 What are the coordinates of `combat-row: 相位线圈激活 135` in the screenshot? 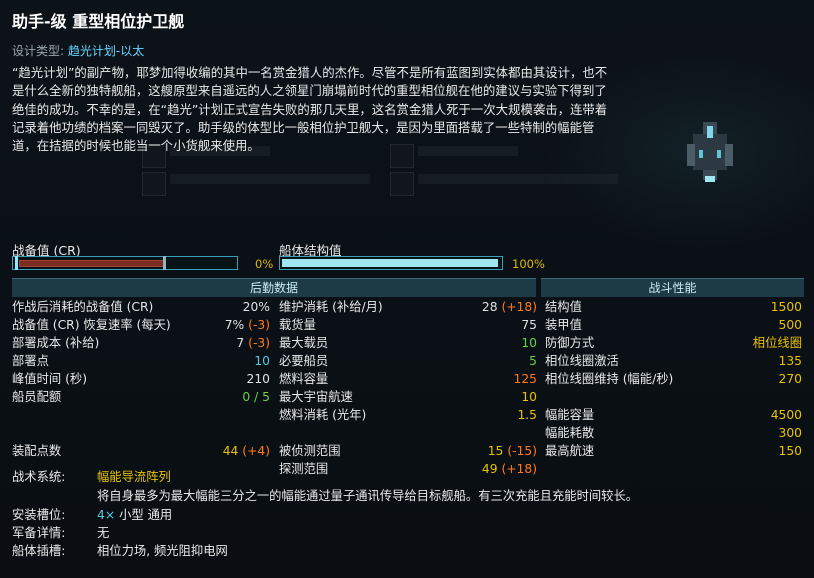 It's located at (673, 361).